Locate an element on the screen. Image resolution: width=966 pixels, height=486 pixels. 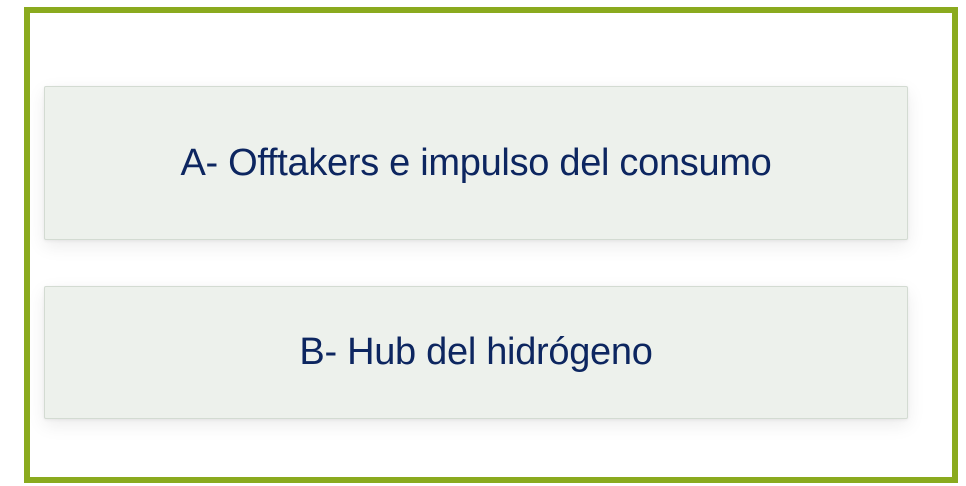
option-b-label: B- Hub del hidrógeno is located at coordinates (476, 352).